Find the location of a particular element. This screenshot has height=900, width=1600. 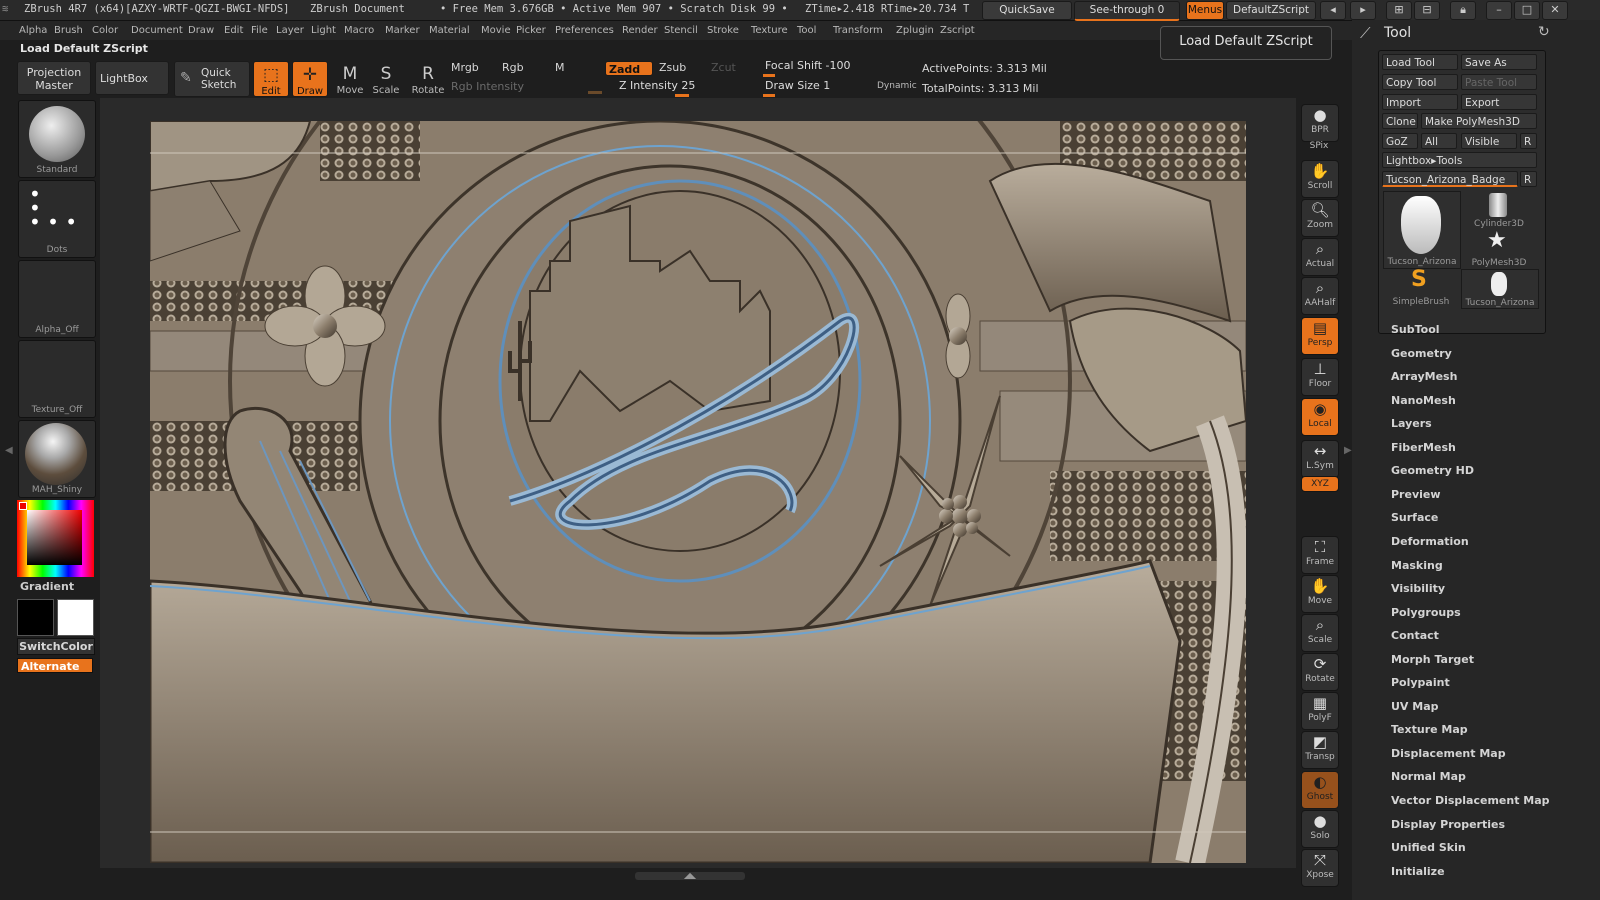

tool-thumb-badge-2: Tucson_Arizona is located at coordinates (1500, 289).